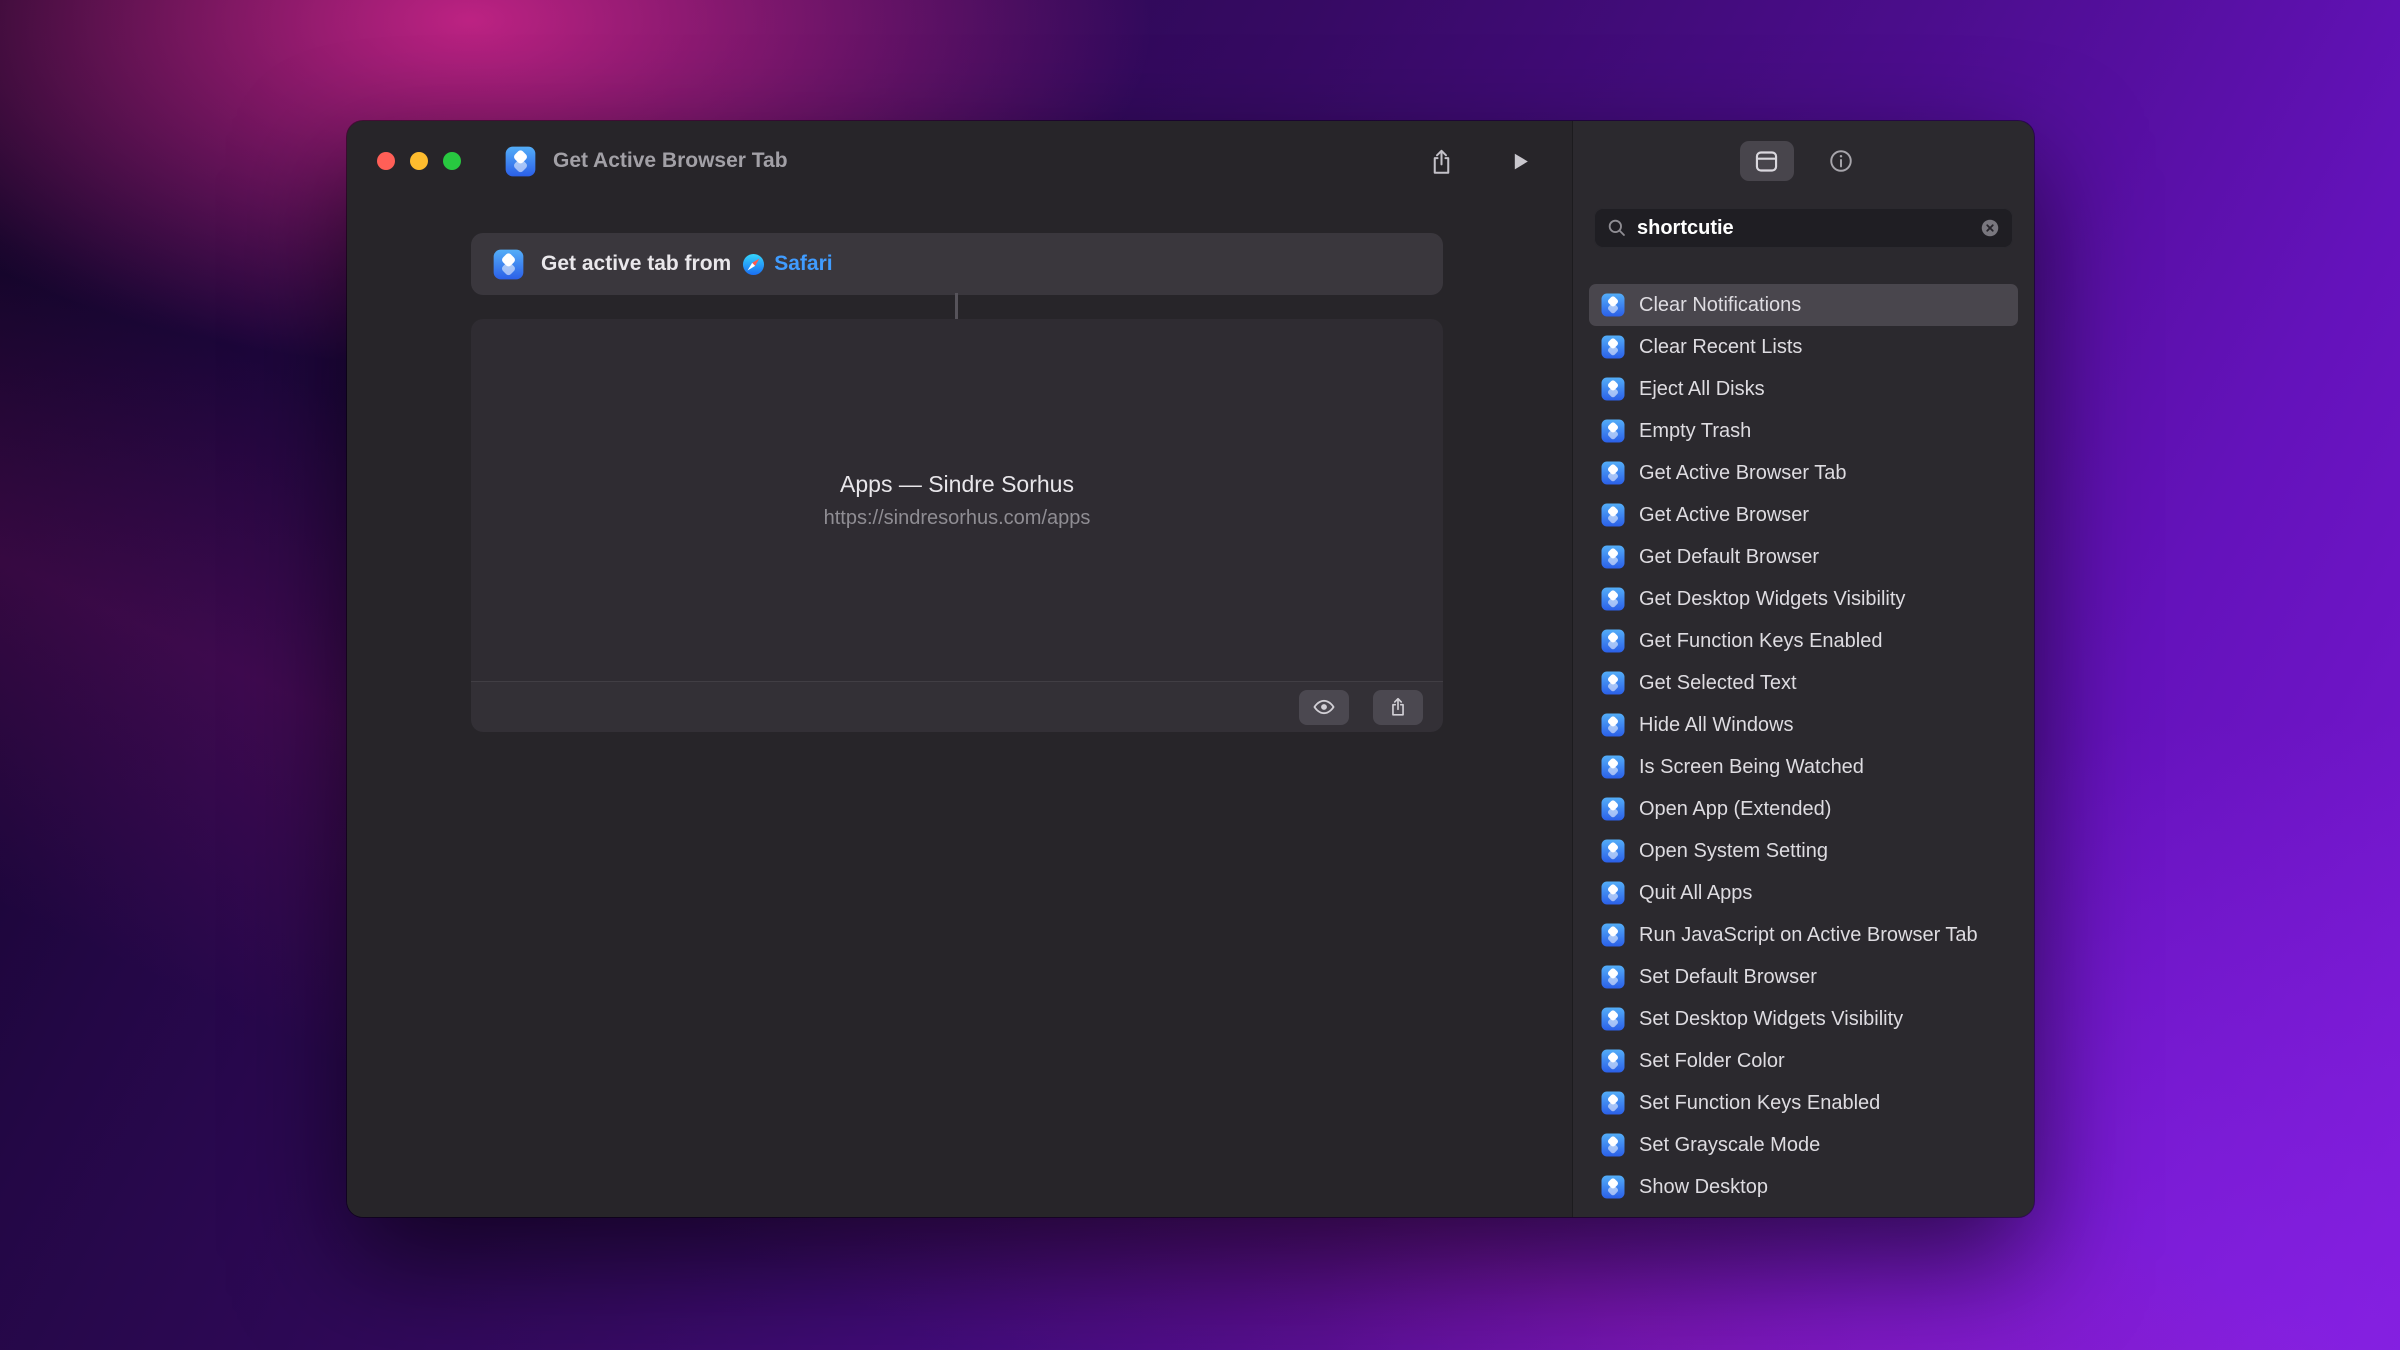 This screenshot has height=1350, width=2400. What do you see at coordinates (1712, 1060) in the screenshot?
I see `action-label: Set Folder Color` at bounding box center [1712, 1060].